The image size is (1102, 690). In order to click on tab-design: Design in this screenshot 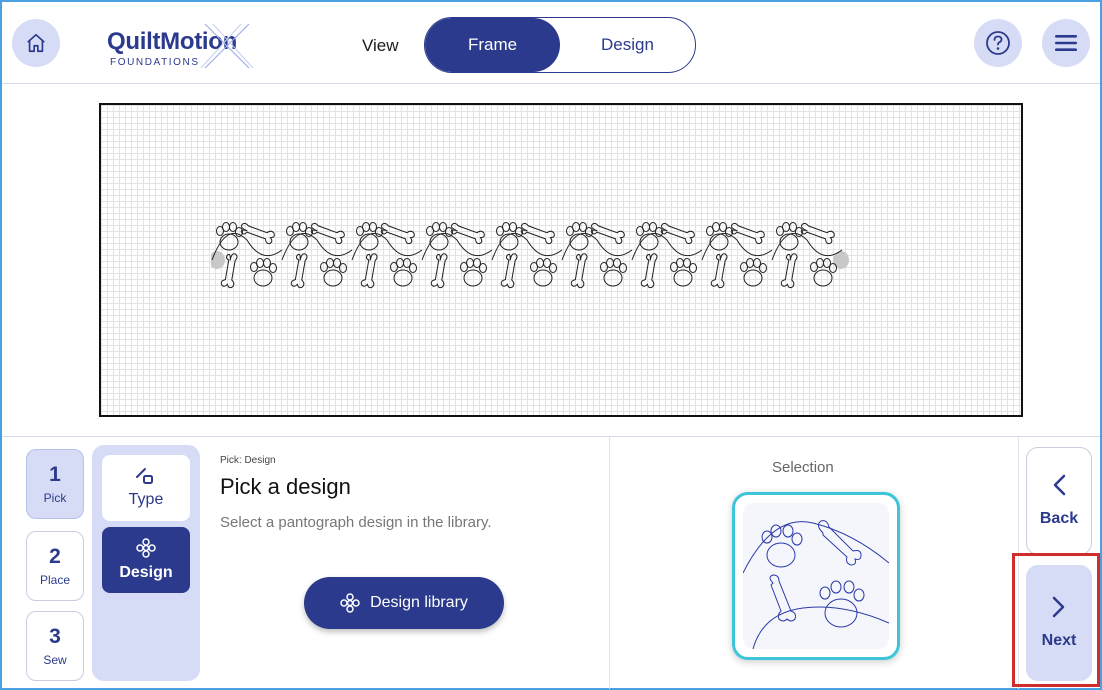, I will do `click(627, 45)`.